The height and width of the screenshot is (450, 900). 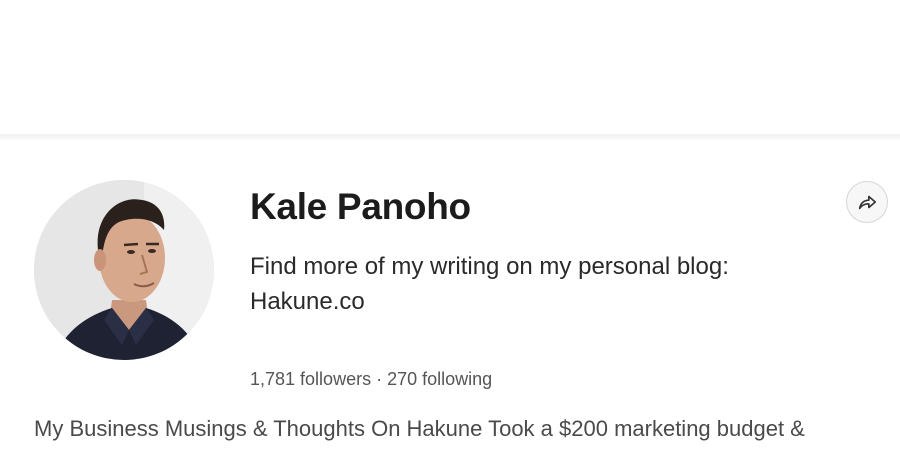 I want to click on followers-link: 1,781 followers, so click(x=310, y=379).